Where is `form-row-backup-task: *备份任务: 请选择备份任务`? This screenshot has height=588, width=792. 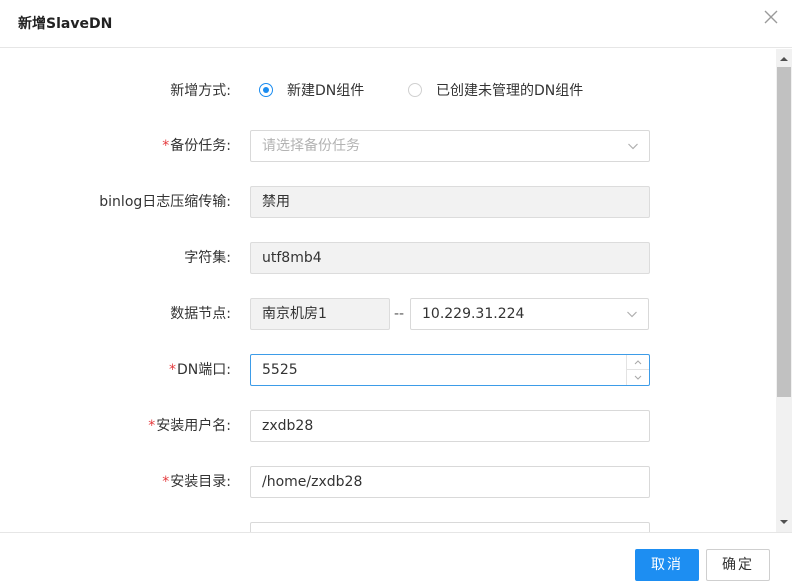
form-row-backup-task: *备份任务: 请选择备份任务 is located at coordinates (388, 146).